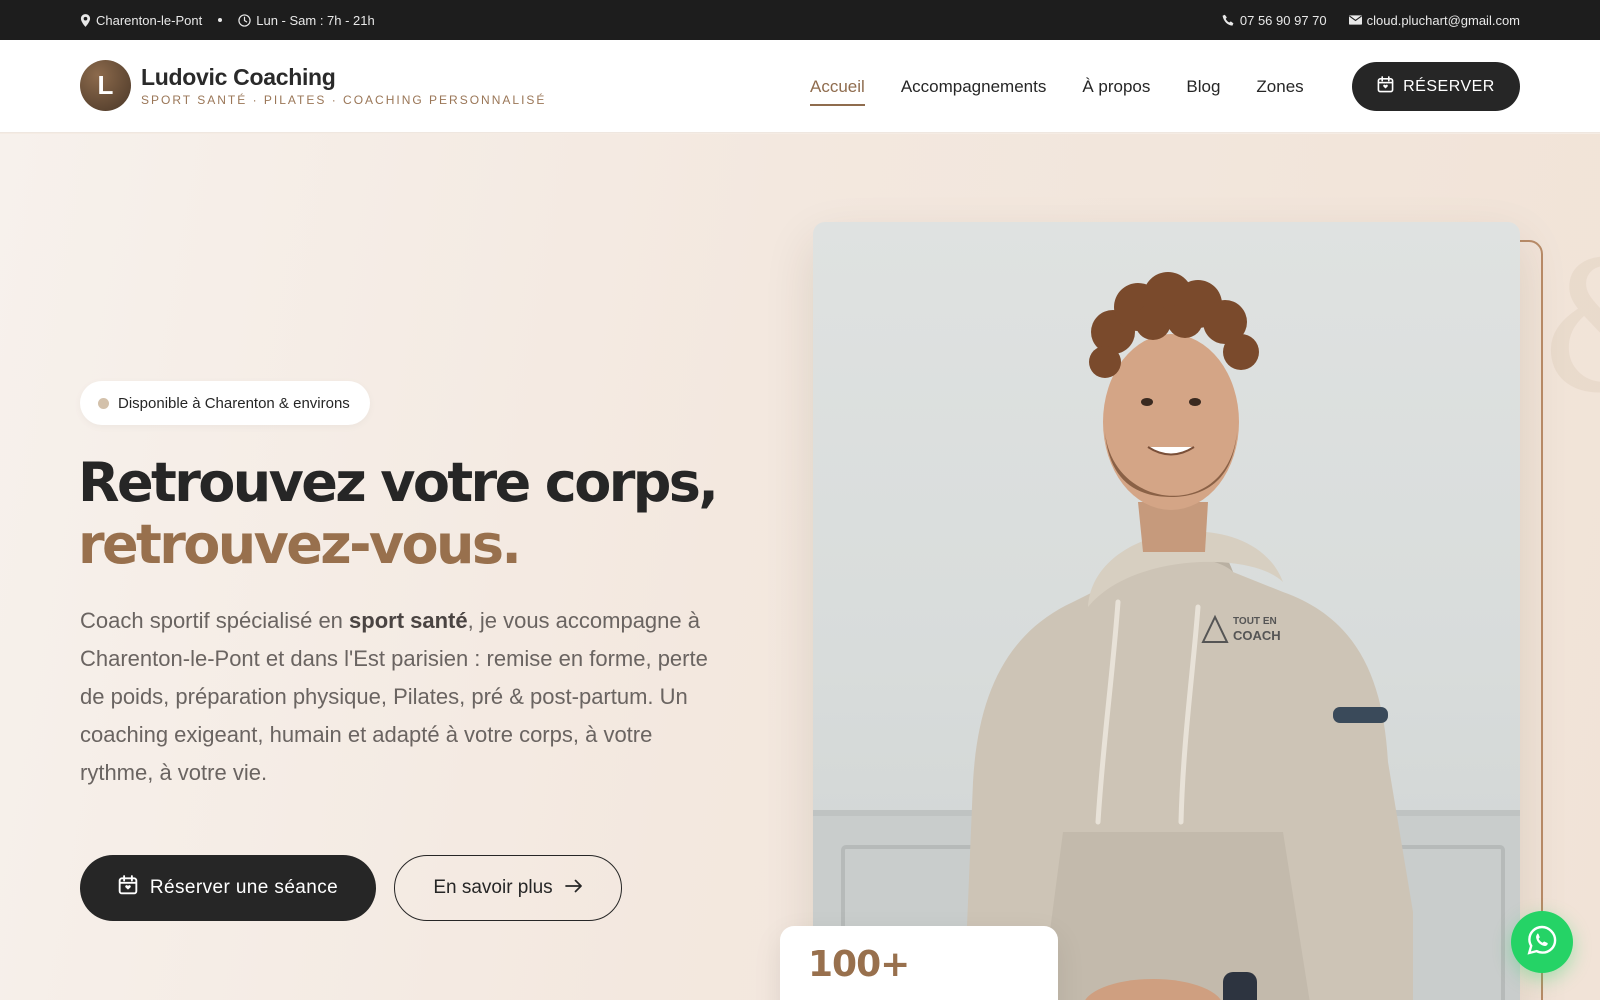 Image resolution: width=1600 pixels, height=1000 pixels. Describe the element at coordinates (105, 85) in the screenshot. I see `logo-badge: L` at that location.